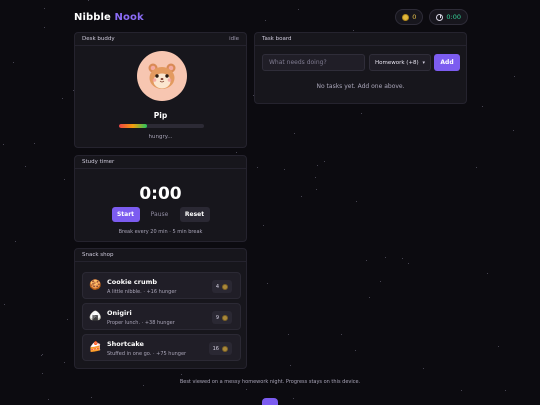 The height and width of the screenshot is (405, 540). Describe the element at coordinates (141, 323) in the screenshot. I see `snack-desc: Proper lunch. · +38 hunger` at that location.